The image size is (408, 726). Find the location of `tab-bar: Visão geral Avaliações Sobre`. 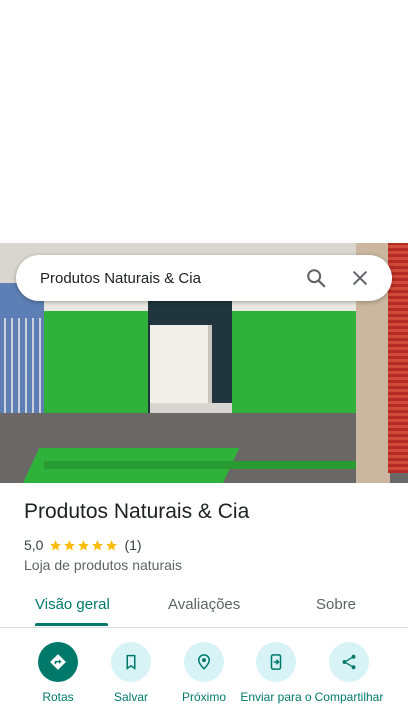

tab-bar: Visão geral Avaliações Sobre is located at coordinates (204, 607).